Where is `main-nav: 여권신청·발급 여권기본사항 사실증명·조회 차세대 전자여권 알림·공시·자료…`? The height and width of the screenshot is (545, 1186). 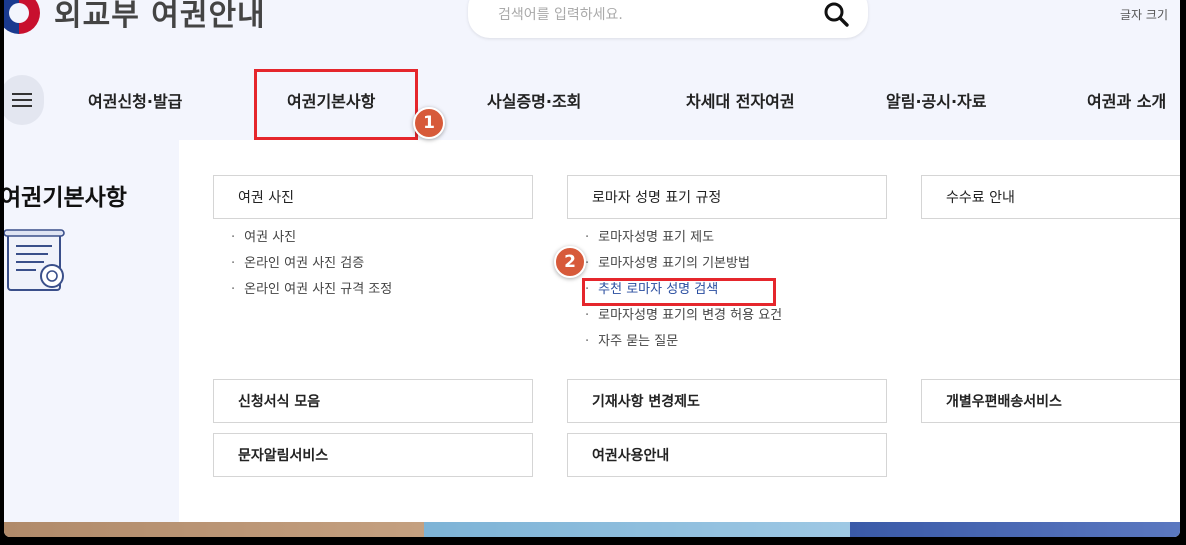 main-nav: 여권신청·발급 여권기본사항 사실증명·조회 차세대 전자여권 알림·공시·자료… is located at coordinates (592, 100).